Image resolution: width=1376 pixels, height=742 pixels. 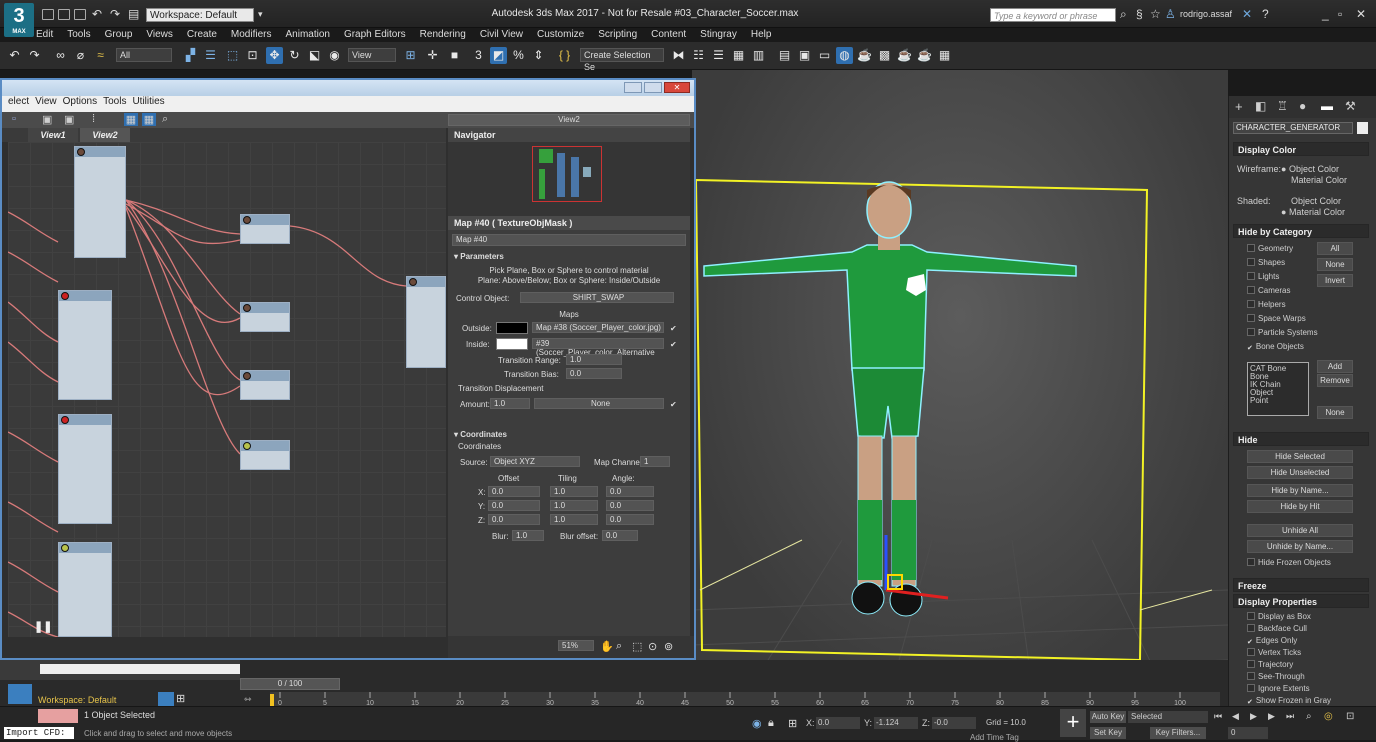 What do you see at coordinates (598, 327) in the screenshot?
I see `outside-map-button: Map #38 (Soccer_Player_color.jpg)` at bounding box center [598, 327].